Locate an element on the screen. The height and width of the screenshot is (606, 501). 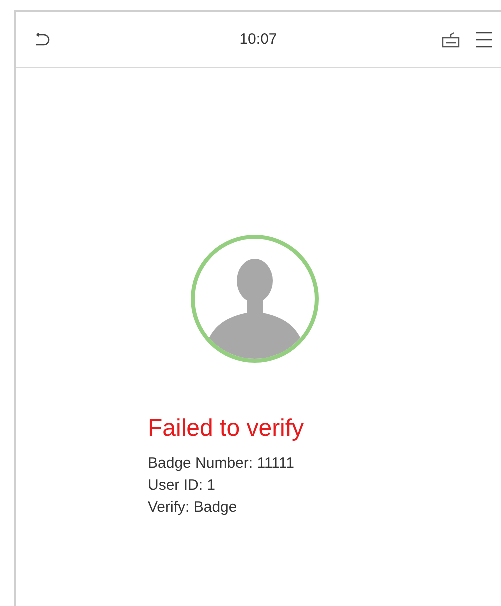
detail-text: Verify: Badge is located at coordinates (193, 508).